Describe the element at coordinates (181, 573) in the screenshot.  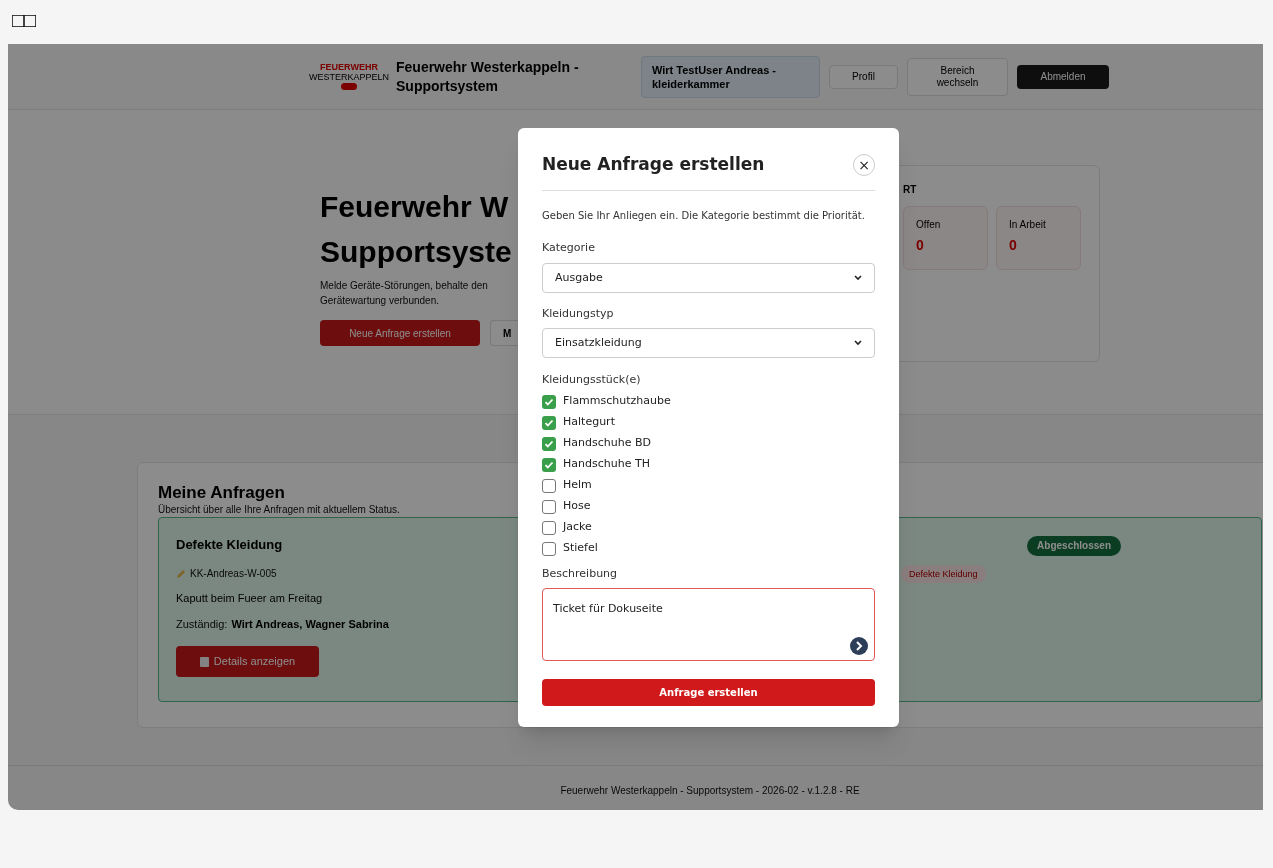
I see `pencil-icon` at that location.